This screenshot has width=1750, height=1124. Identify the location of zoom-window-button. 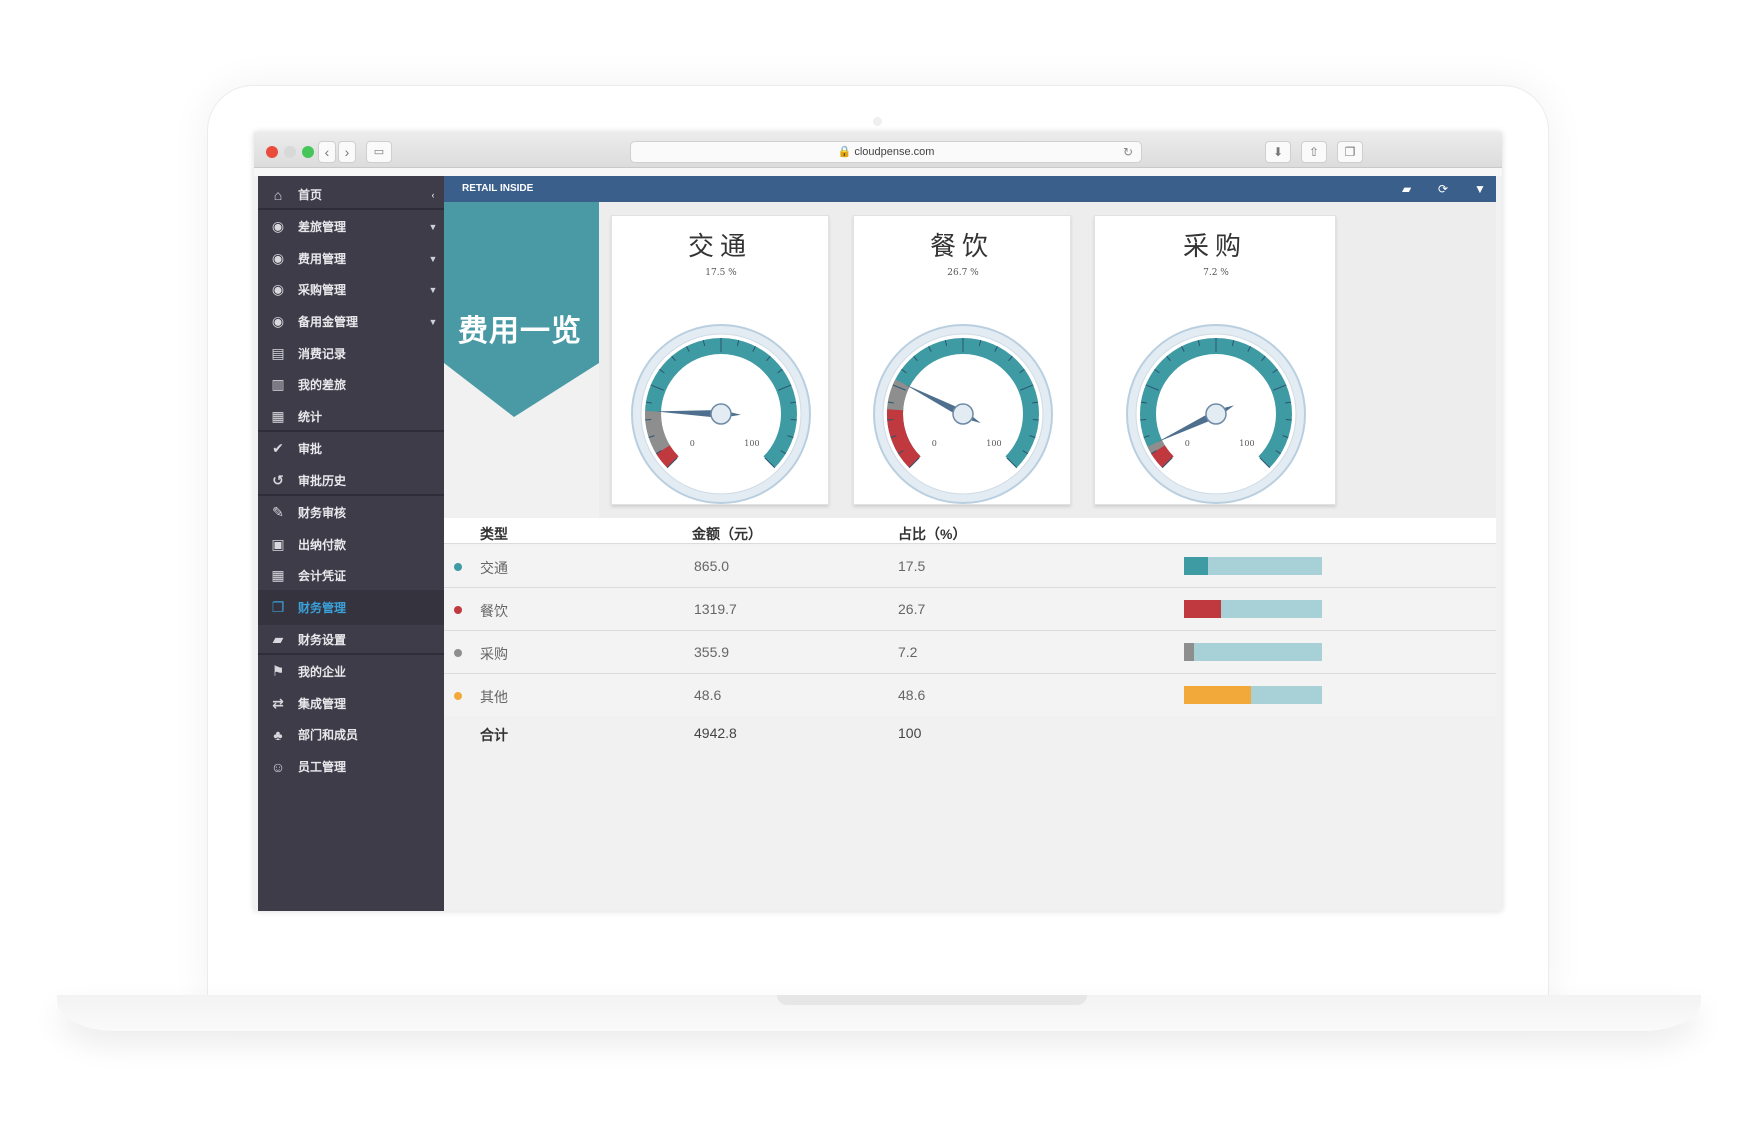
(308, 152).